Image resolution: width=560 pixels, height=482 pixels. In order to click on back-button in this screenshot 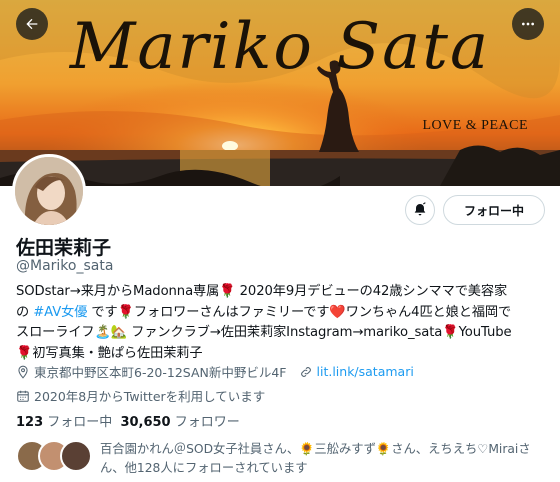, I will do `click(32, 24)`.